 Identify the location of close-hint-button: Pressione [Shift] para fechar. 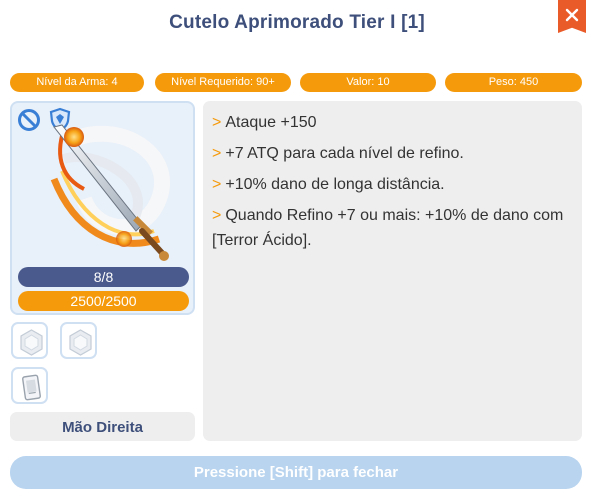
(296, 472).